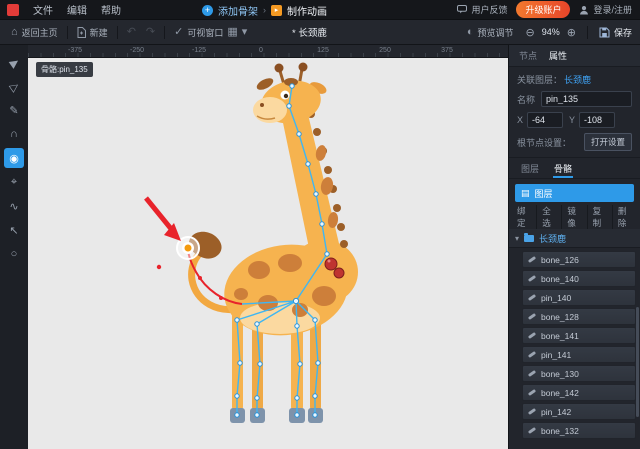  What do you see at coordinates (525, 217) in the screenshot?
I see `bind-button: 绑定` at bounding box center [525, 217].